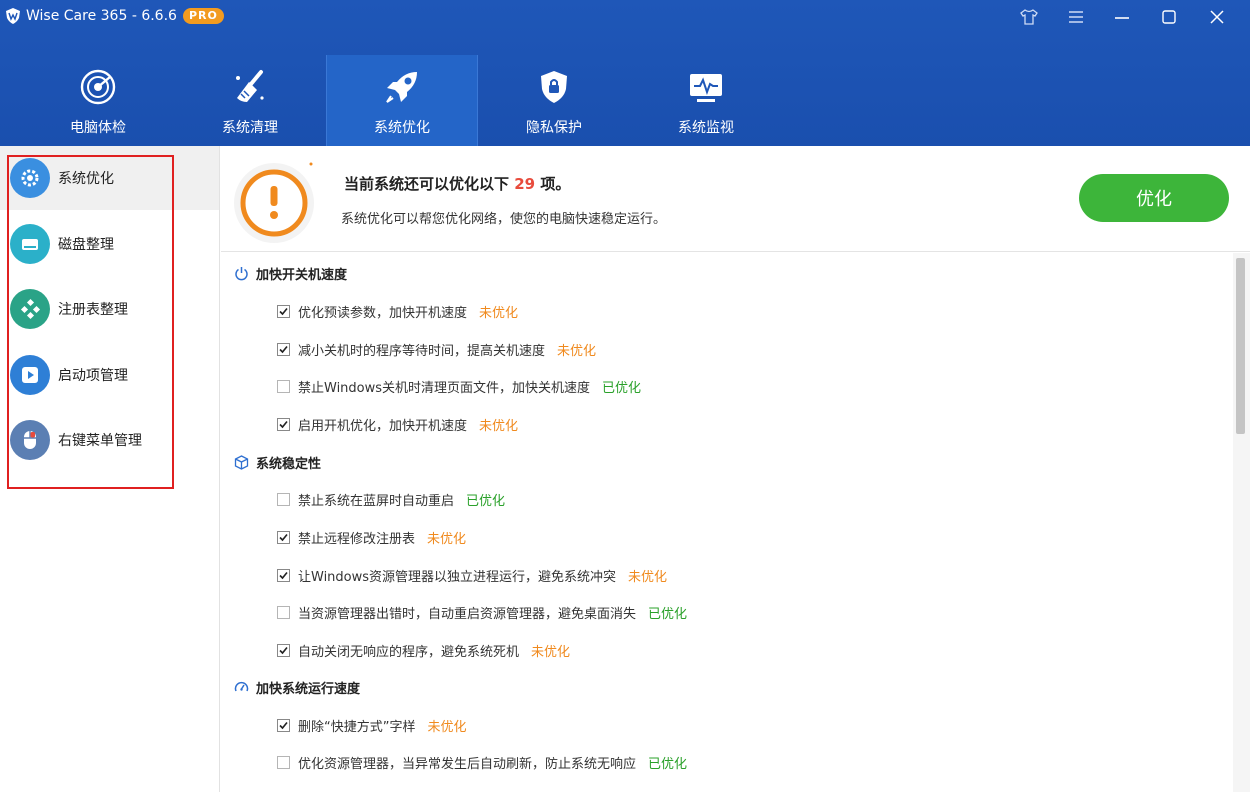 The width and height of the screenshot is (1250, 792). What do you see at coordinates (397, 424) in the screenshot?
I see `option-row: 启用开机优化，加快开机速度 未优化` at bounding box center [397, 424].